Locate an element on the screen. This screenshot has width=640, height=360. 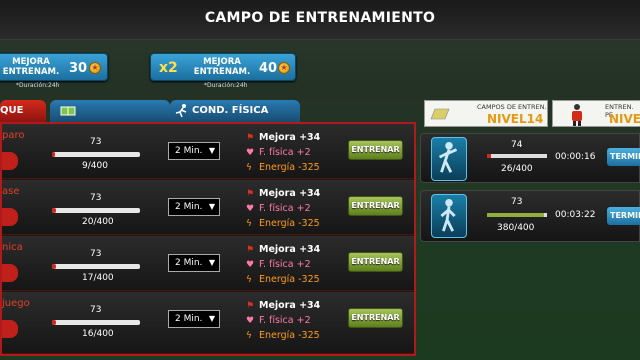
active-progress: 26/400 is located at coordinates (517, 169).